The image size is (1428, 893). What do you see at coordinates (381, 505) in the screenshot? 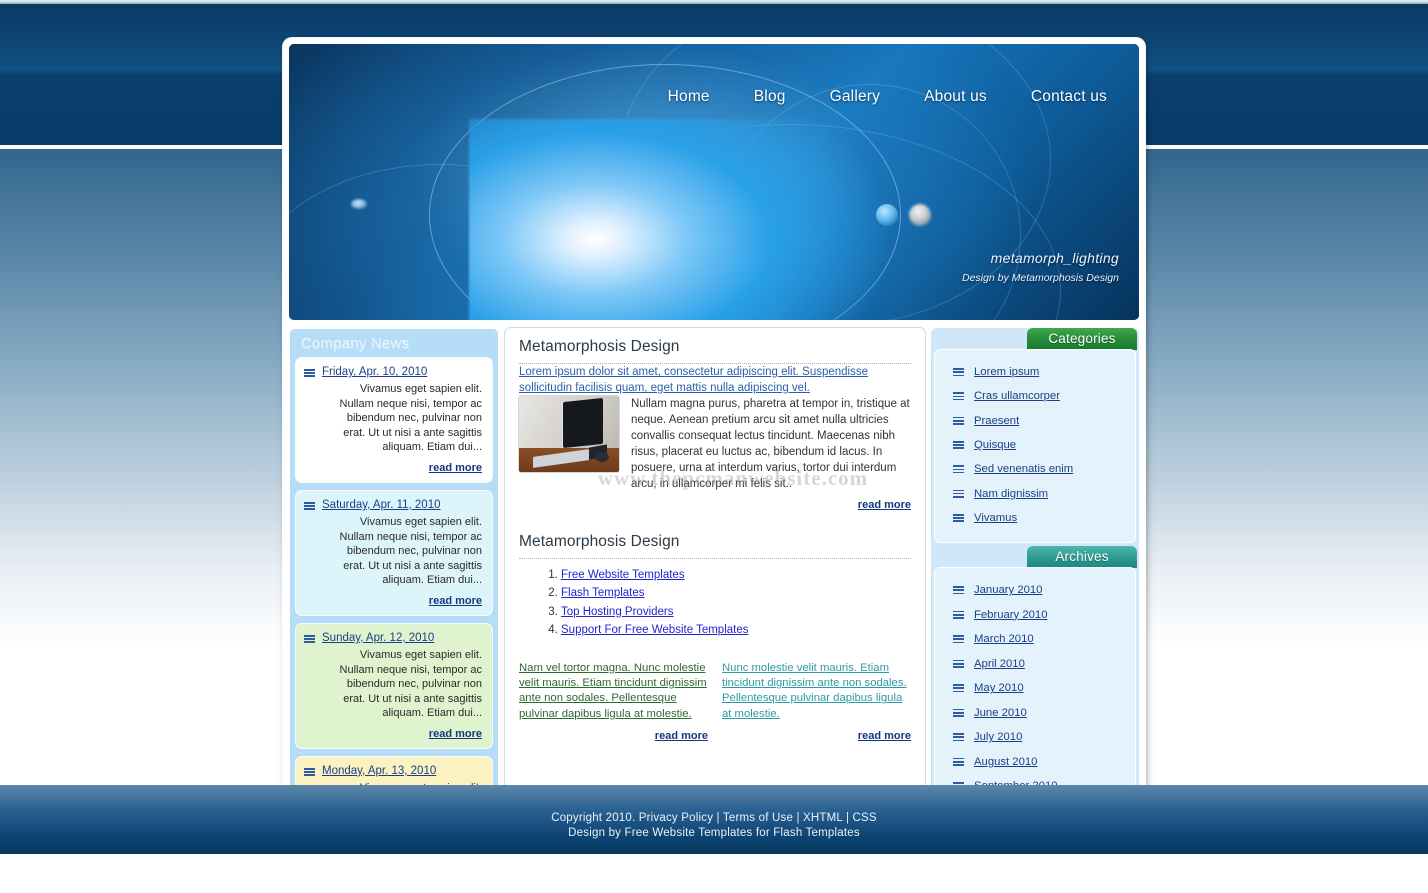
I see `news-item-date: Saturday, Apr. 11, 2010` at bounding box center [381, 505].